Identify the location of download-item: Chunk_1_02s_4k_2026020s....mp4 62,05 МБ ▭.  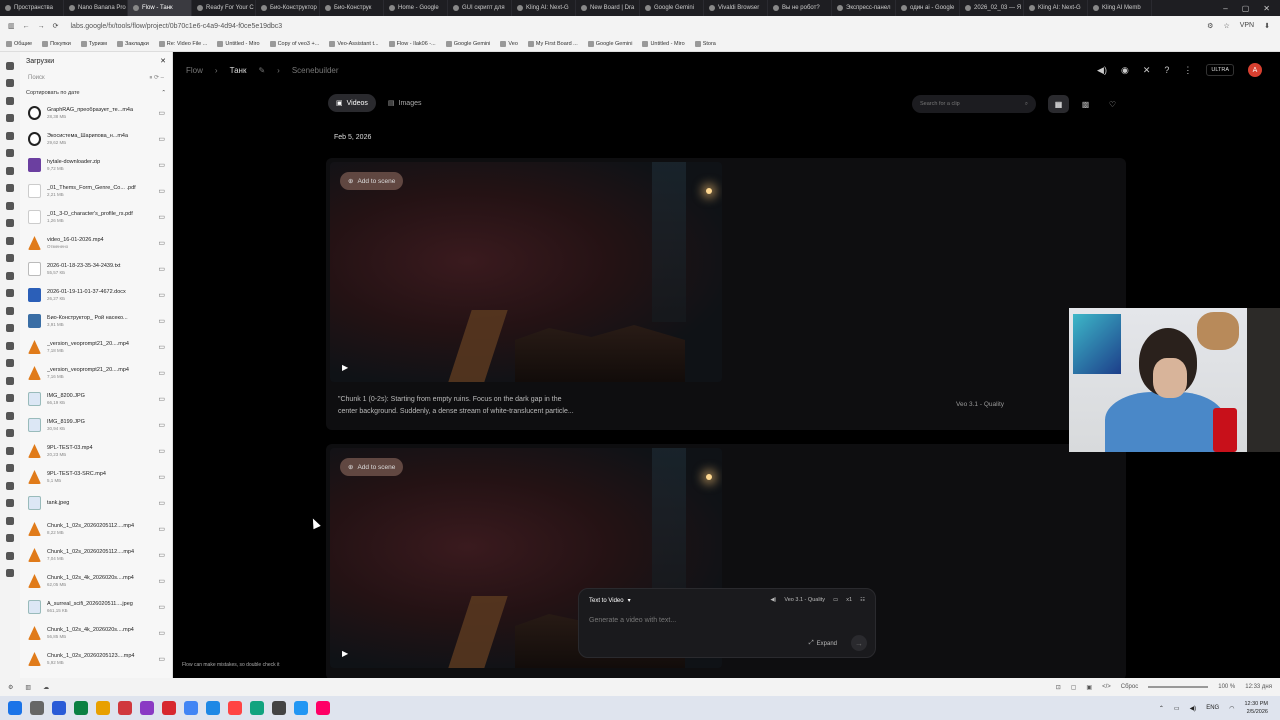
(96, 581).